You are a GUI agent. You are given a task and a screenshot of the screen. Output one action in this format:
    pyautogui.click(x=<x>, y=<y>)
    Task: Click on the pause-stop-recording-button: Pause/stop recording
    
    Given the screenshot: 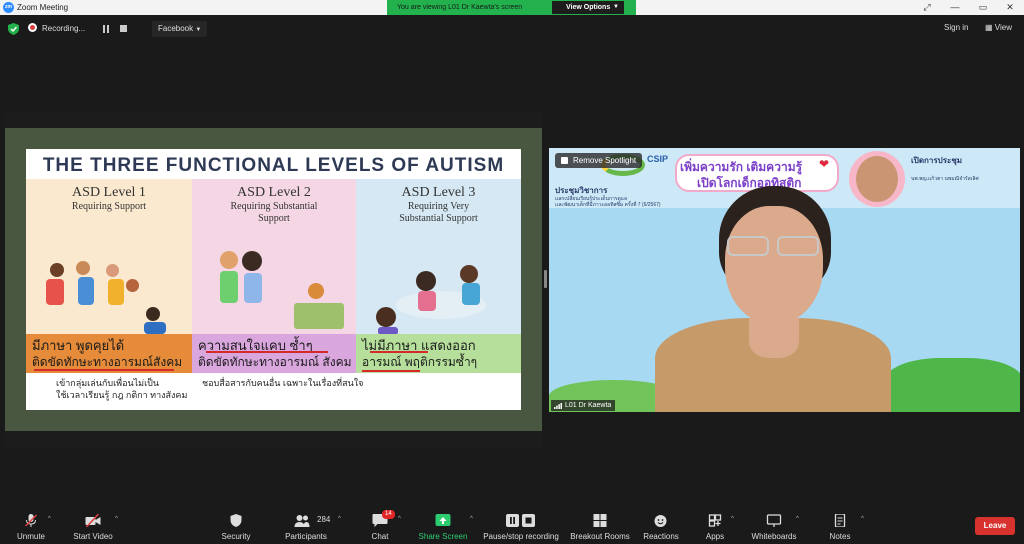 What is the action you would take?
    pyautogui.click(x=521, y=525)
    